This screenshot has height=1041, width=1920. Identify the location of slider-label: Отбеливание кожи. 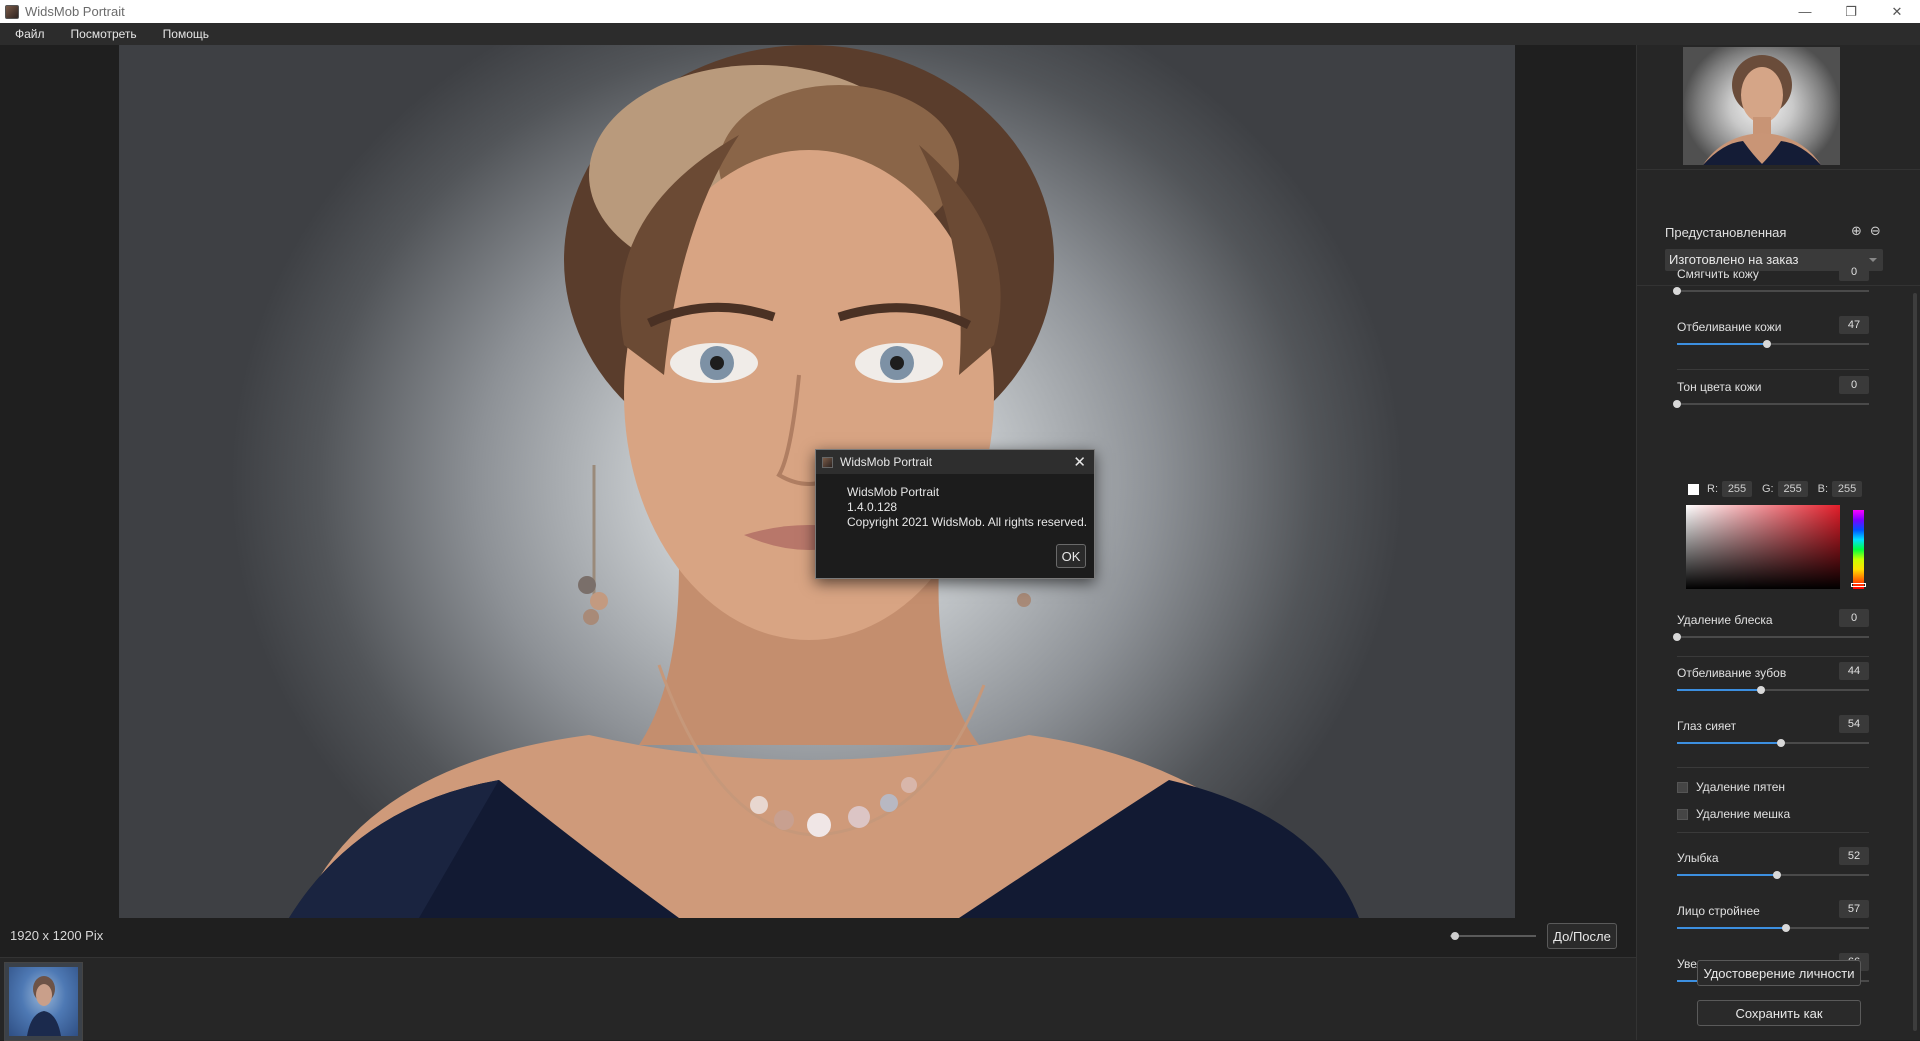
(1729, 327).